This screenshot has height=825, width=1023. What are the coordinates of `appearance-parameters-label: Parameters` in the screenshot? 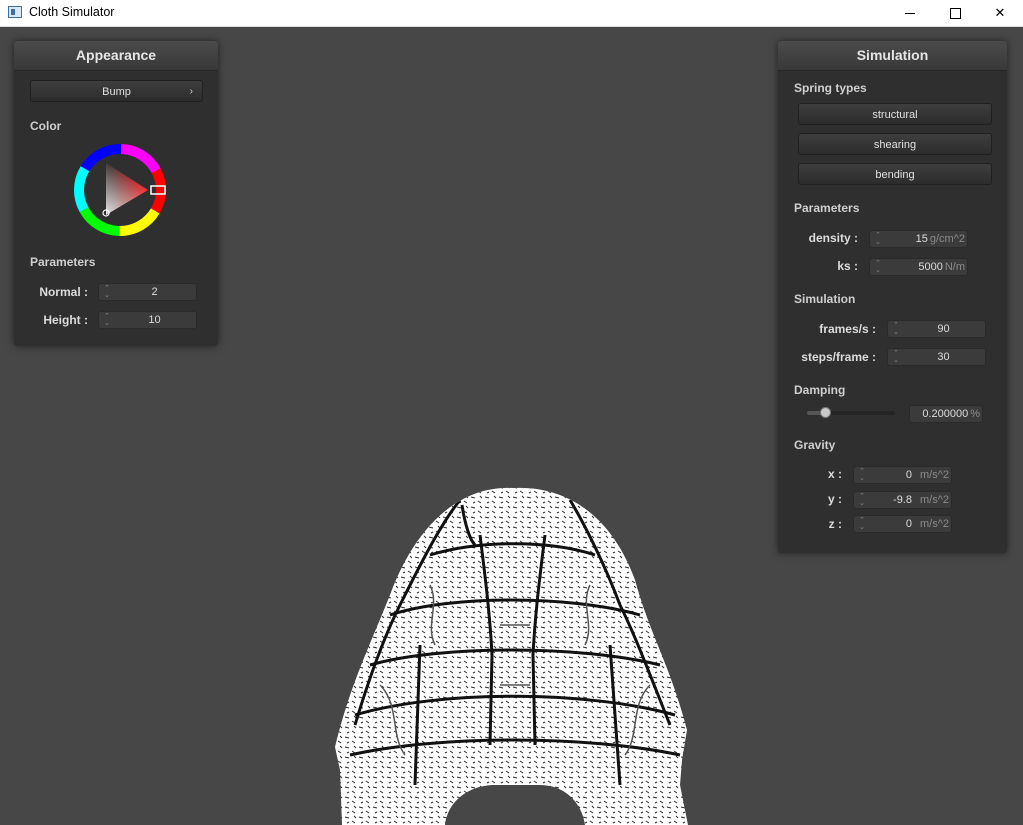 It's located at (63, 262).